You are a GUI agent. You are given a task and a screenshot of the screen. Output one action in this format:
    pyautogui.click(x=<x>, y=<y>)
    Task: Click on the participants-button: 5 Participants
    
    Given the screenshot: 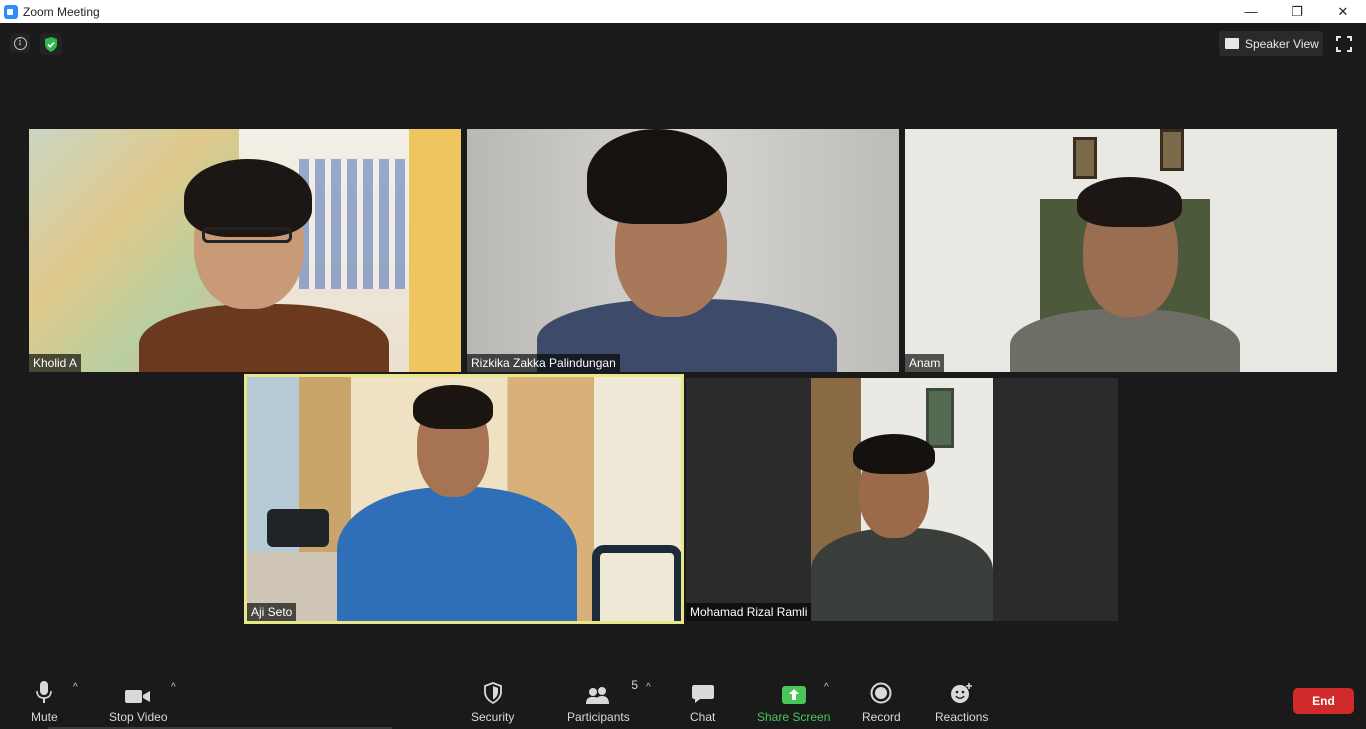 What is the action you would take?
    pyautogui.click(x=602, y=701)
    